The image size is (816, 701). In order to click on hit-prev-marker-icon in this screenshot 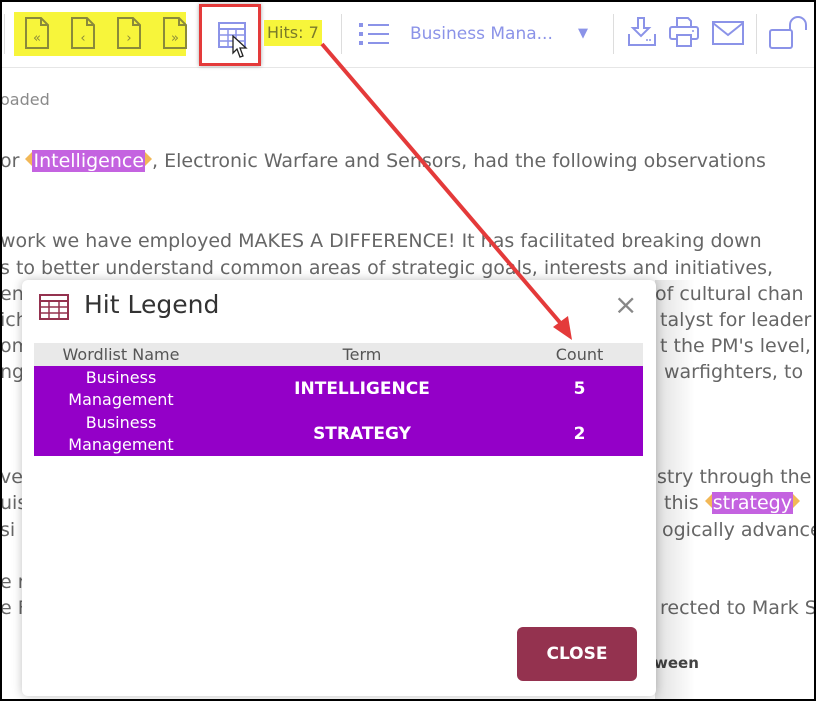, I will do `click(708, 501)`.